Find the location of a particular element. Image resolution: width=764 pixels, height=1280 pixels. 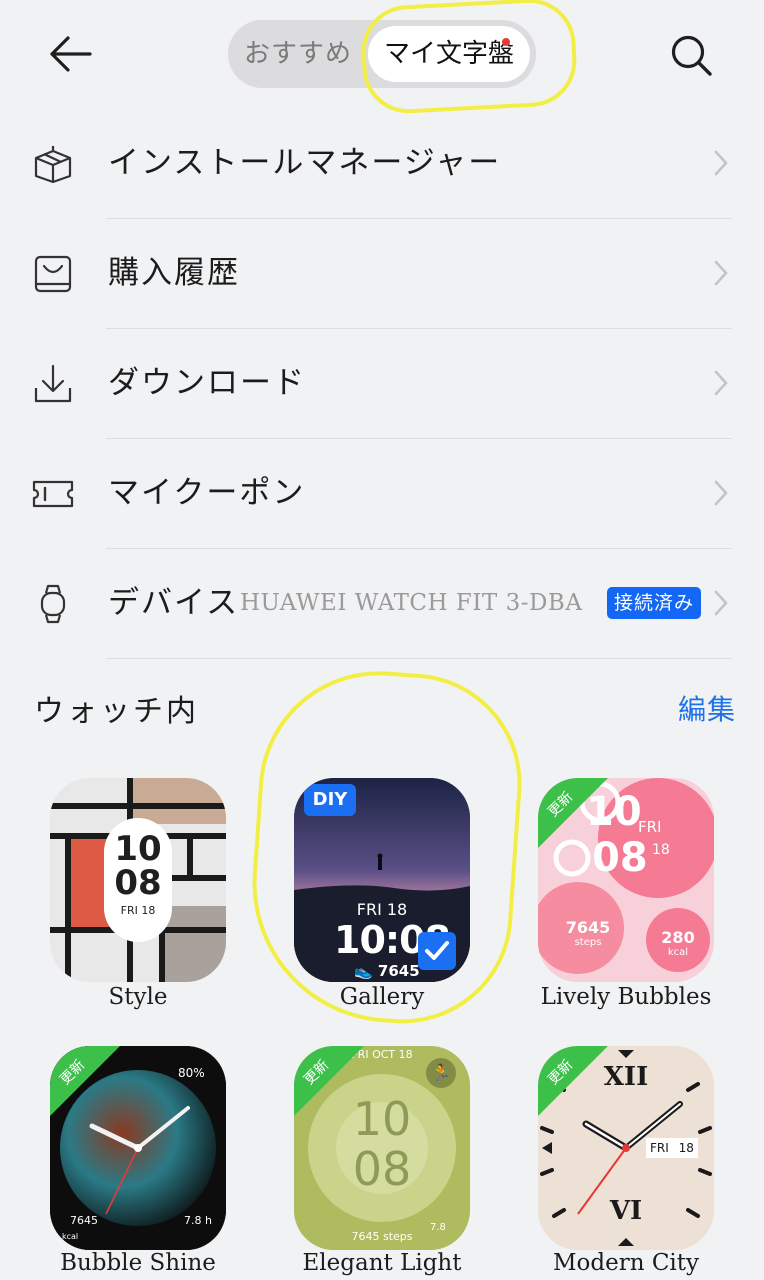

watch-face-name: Style is located at coordinates (138, 997).